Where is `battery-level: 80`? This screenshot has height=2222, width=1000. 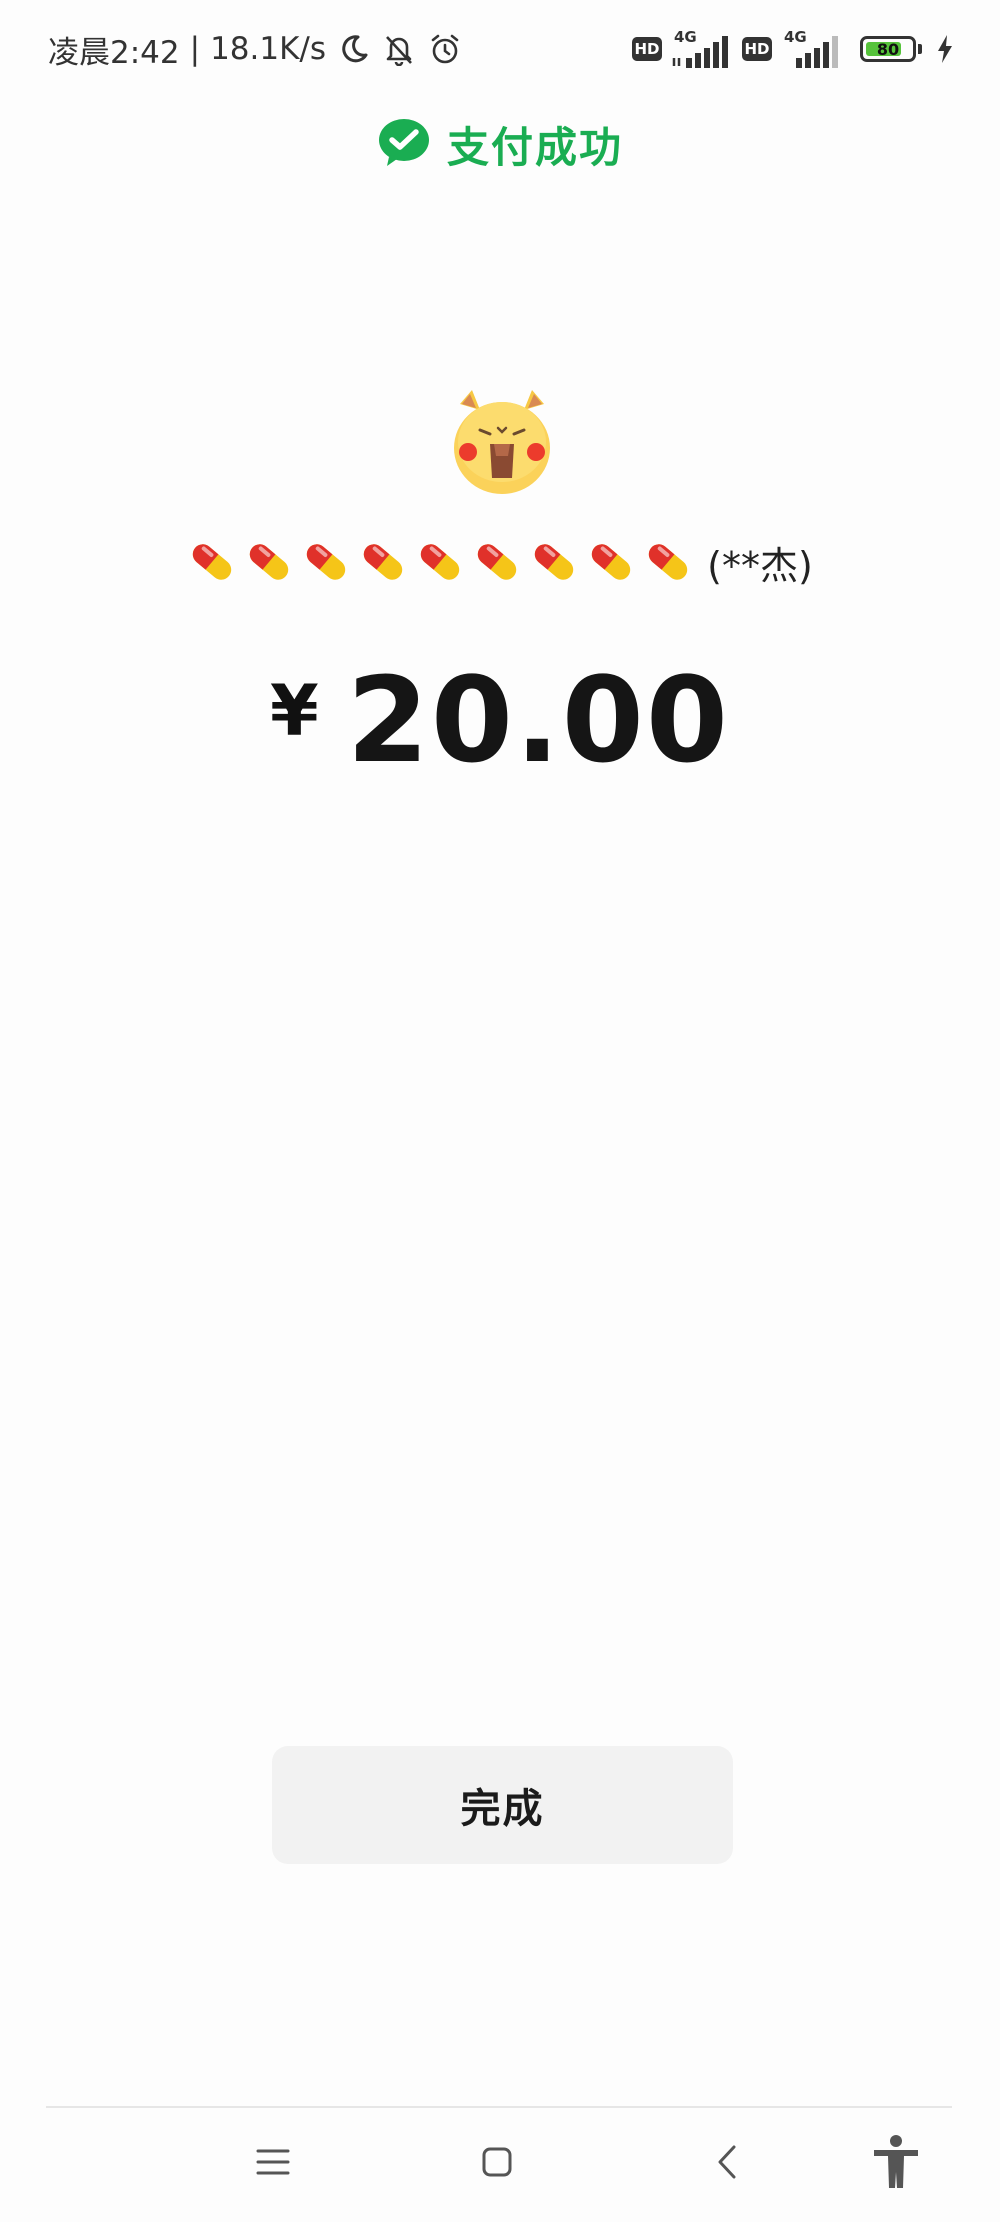 battery-level: 80 is located at coordinates (888, 49).